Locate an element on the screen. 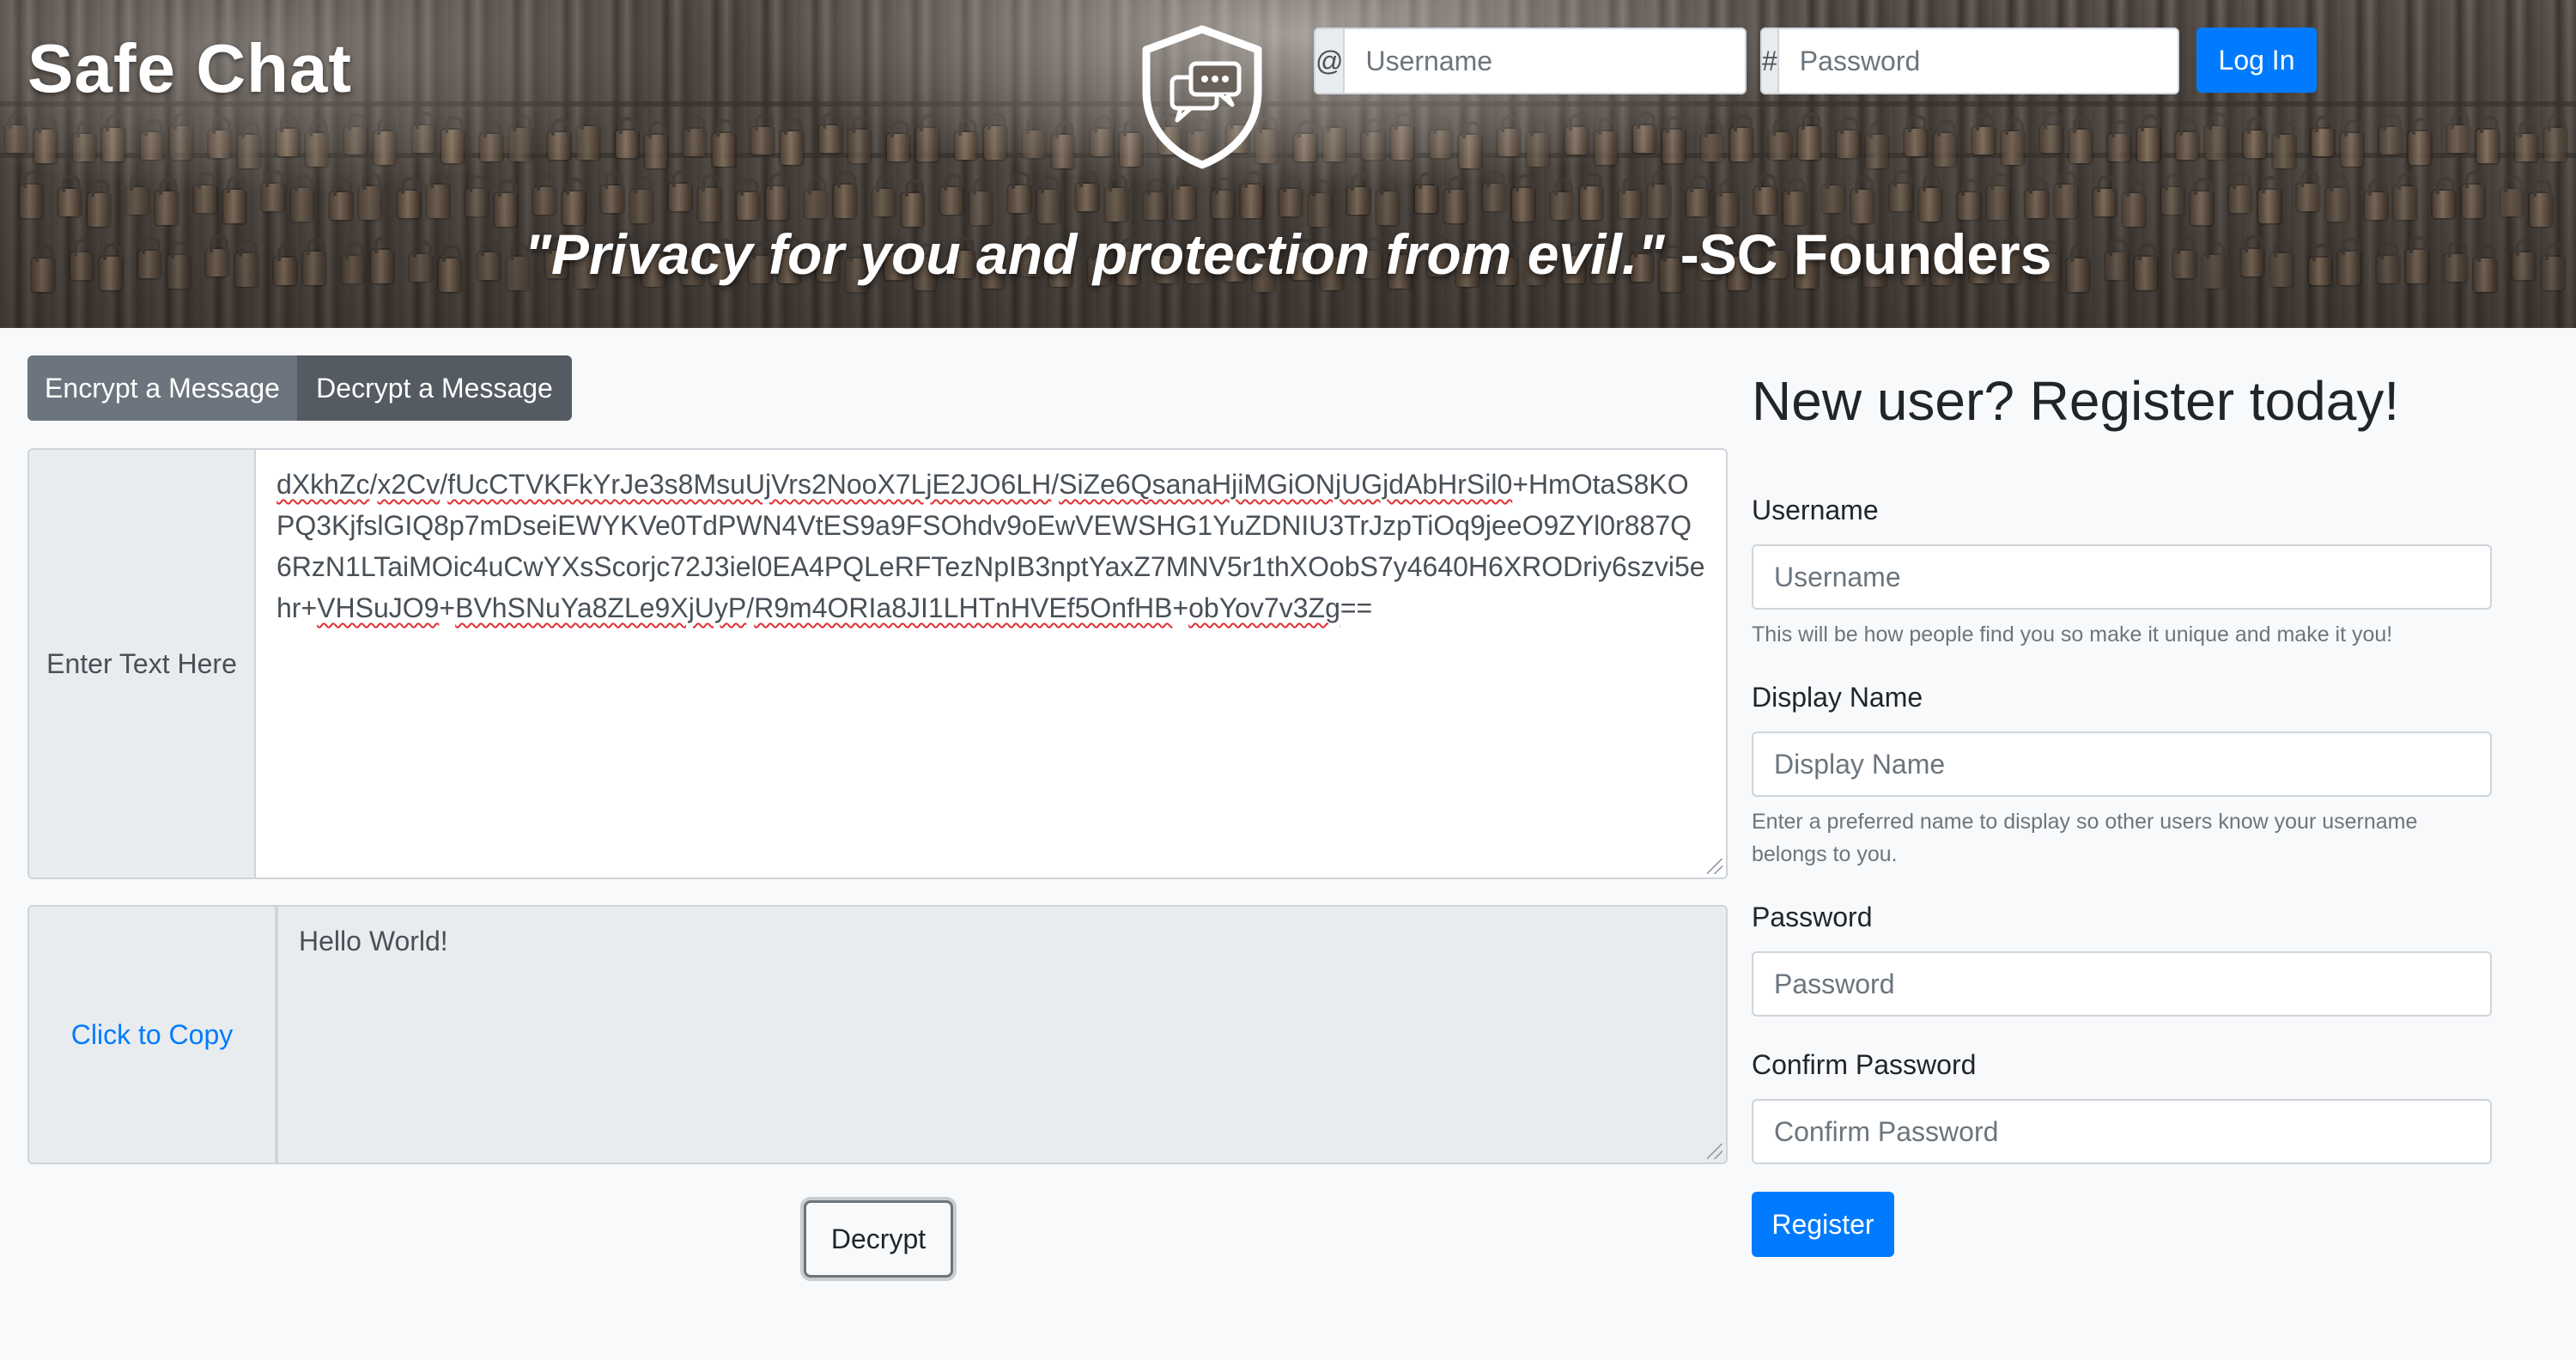  shield-chat-icon is located at coordinates (1202, 97).